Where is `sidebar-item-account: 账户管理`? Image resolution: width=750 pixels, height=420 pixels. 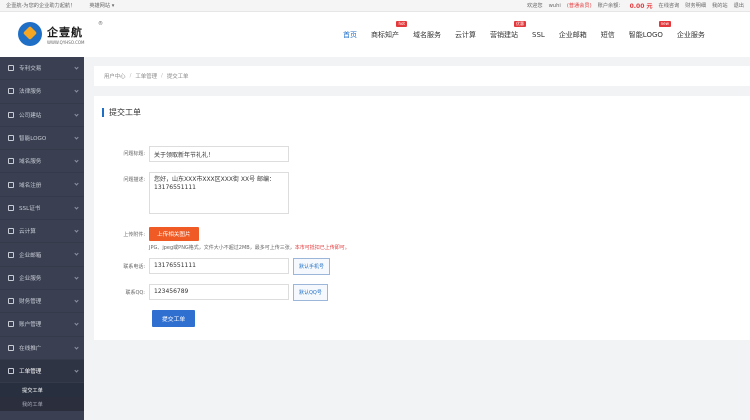 sidebar-item-account: 账户管理 is located at coordinates (42, 325).